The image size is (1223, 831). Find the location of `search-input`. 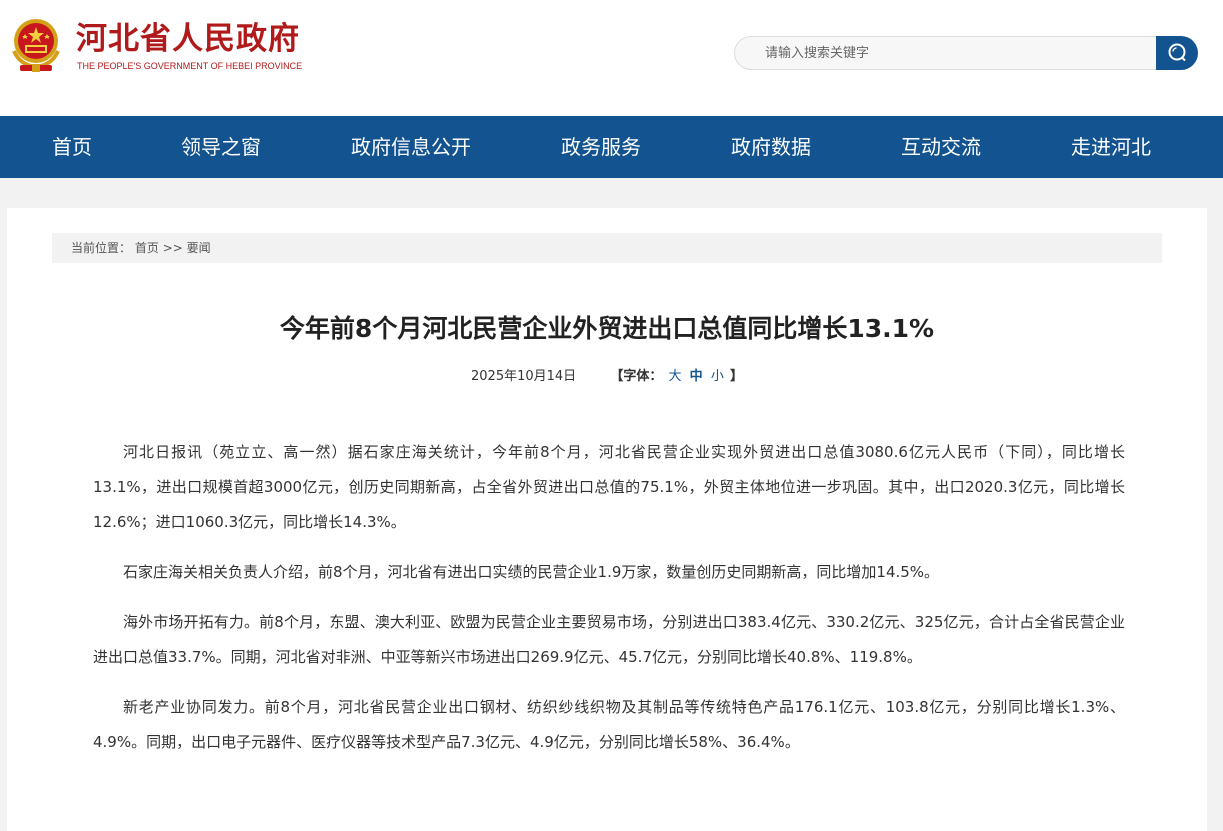

search-input is located at coordinates (946, 53).